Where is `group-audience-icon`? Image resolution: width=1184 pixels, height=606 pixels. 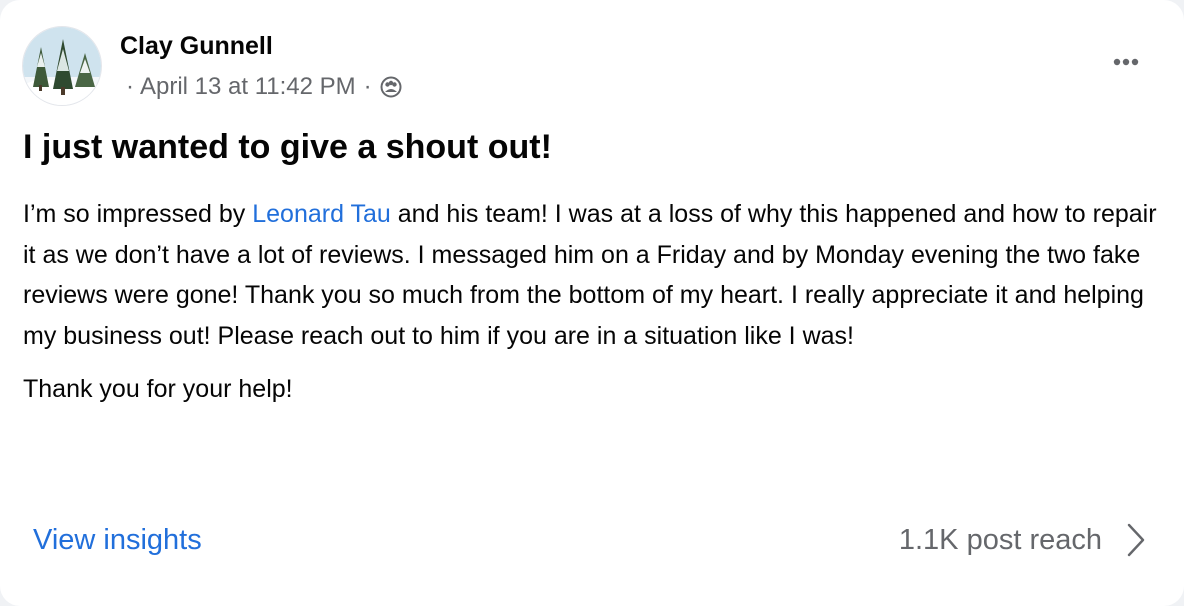
group-audience-icon is located at coordinates (391, 87).